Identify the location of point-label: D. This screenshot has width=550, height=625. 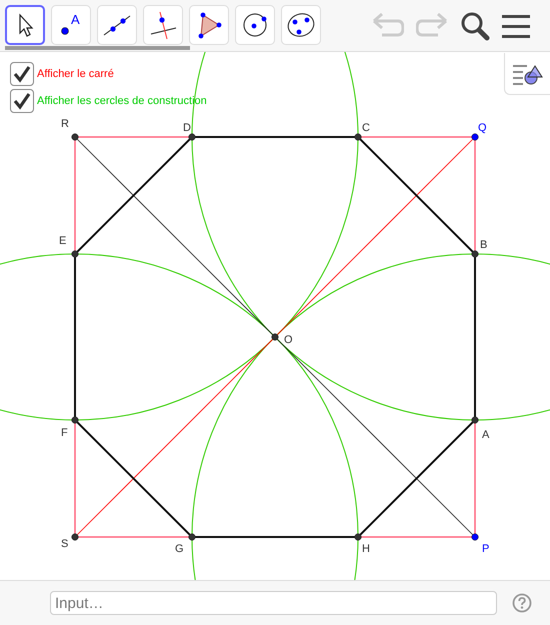
(187, 128).